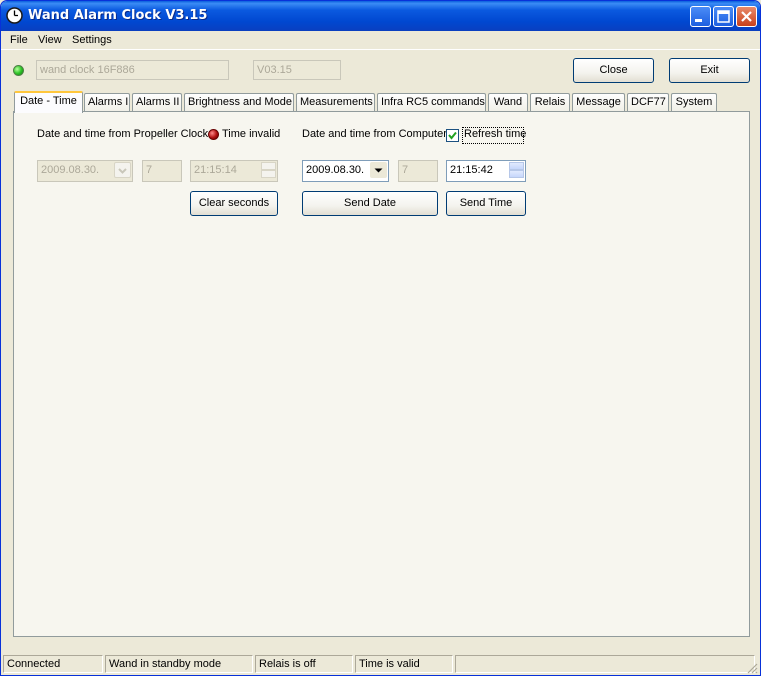 This screenshot has height=676, width=761. Describe the element at coordinates (179, 664) in the screenshot. I see `status-wand-mode: Wand in standby mode` at that location.